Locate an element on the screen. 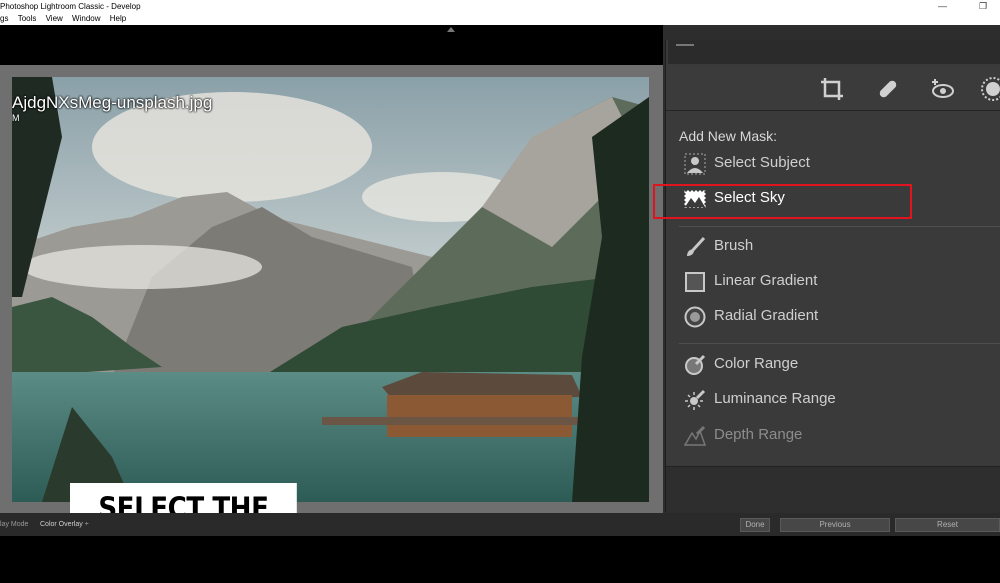 This screenshot has height=583, width=1000. select-subject-label: Select Subject is located at coordinates (762, 162).